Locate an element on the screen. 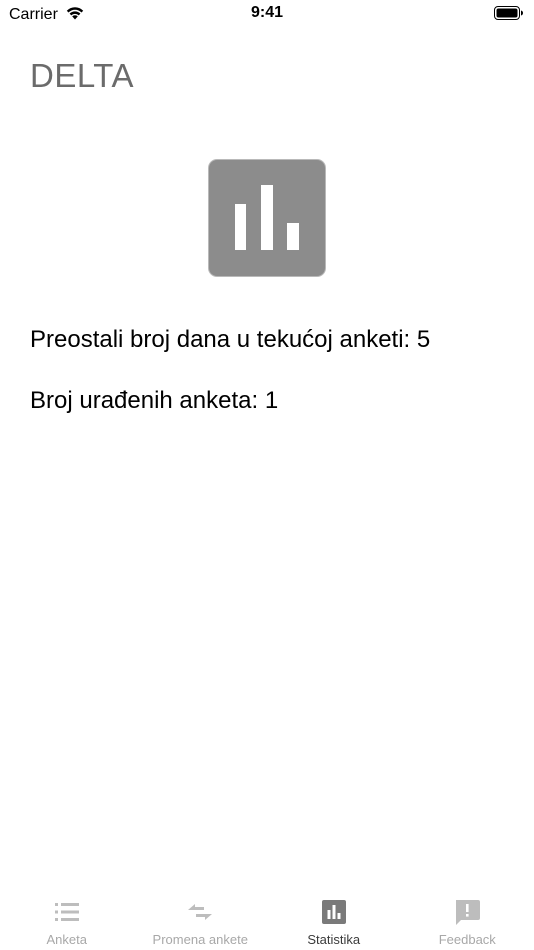 The height and width of the screenshot is (950, 534). tab-promena-ankete: Promena ankete is located at coordinates (201, 917).